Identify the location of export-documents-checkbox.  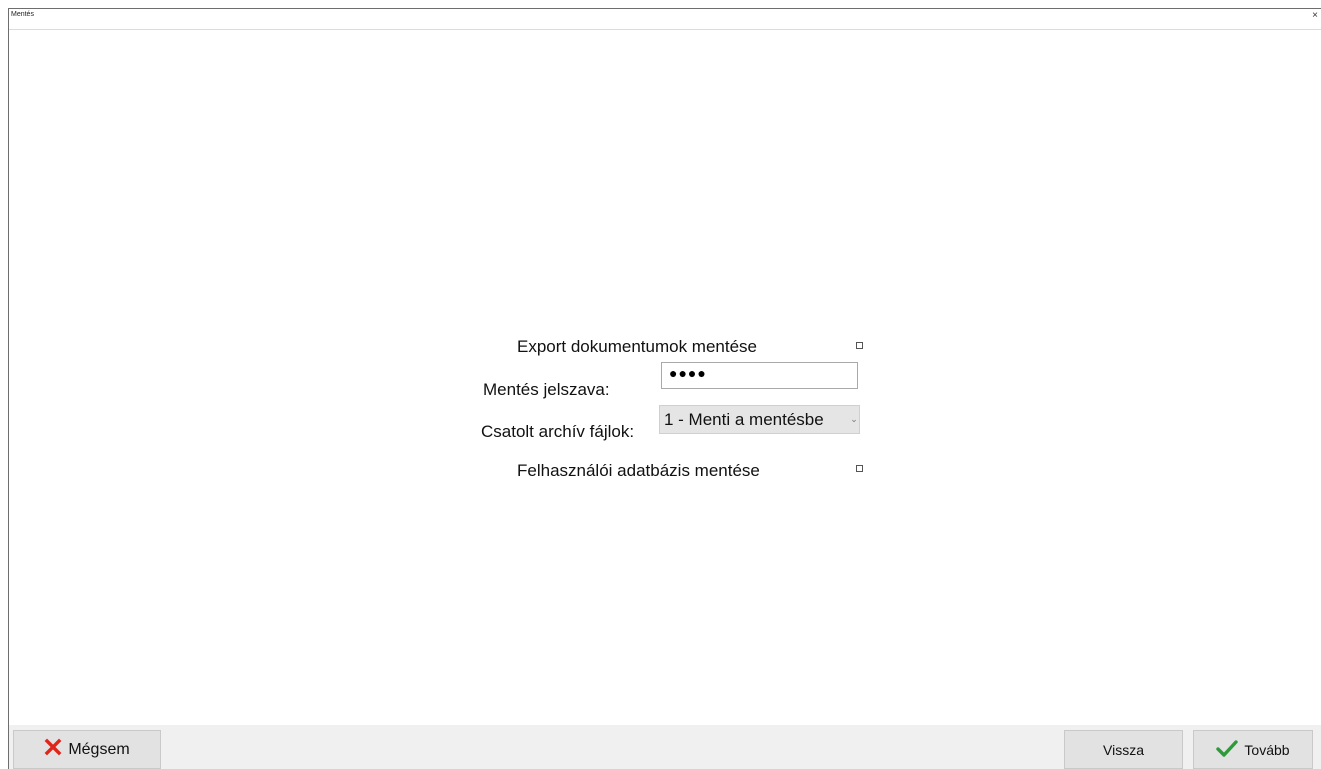
(859, 345).